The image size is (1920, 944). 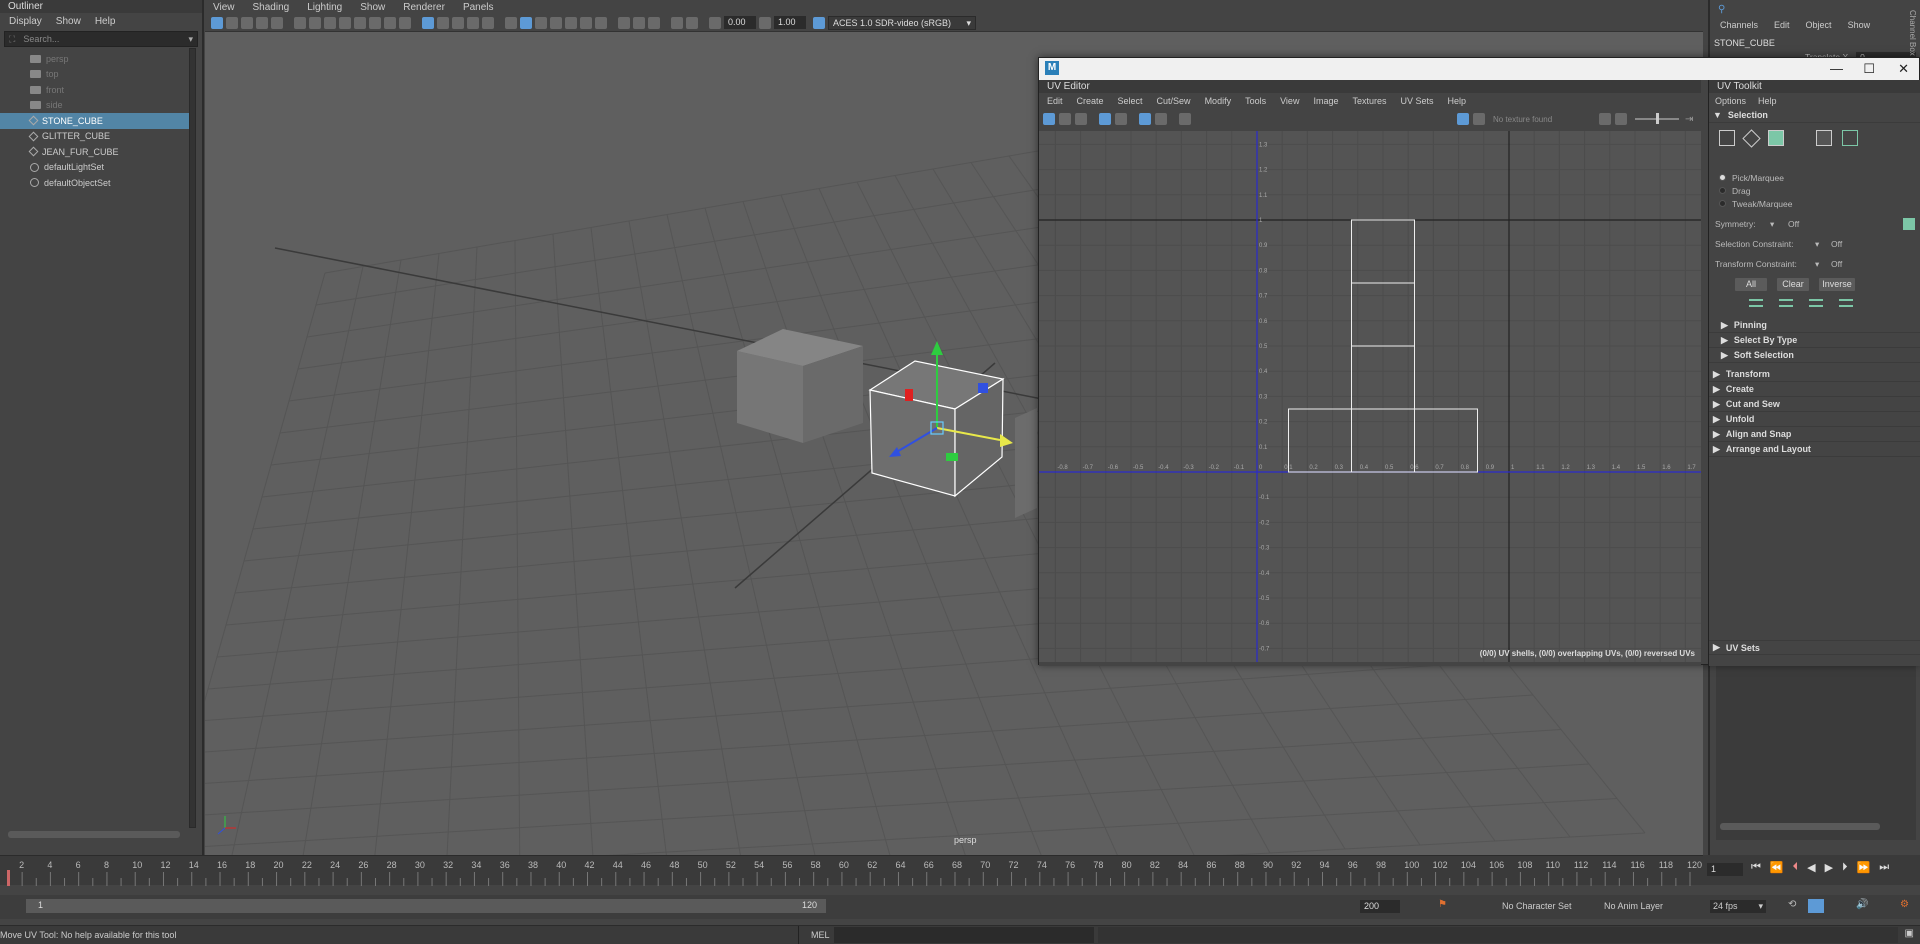 What do you see at coordinates (1457, 101) in the screenshot?
I see `uv-menu-item: Help` at bounding box center [1457, 101].